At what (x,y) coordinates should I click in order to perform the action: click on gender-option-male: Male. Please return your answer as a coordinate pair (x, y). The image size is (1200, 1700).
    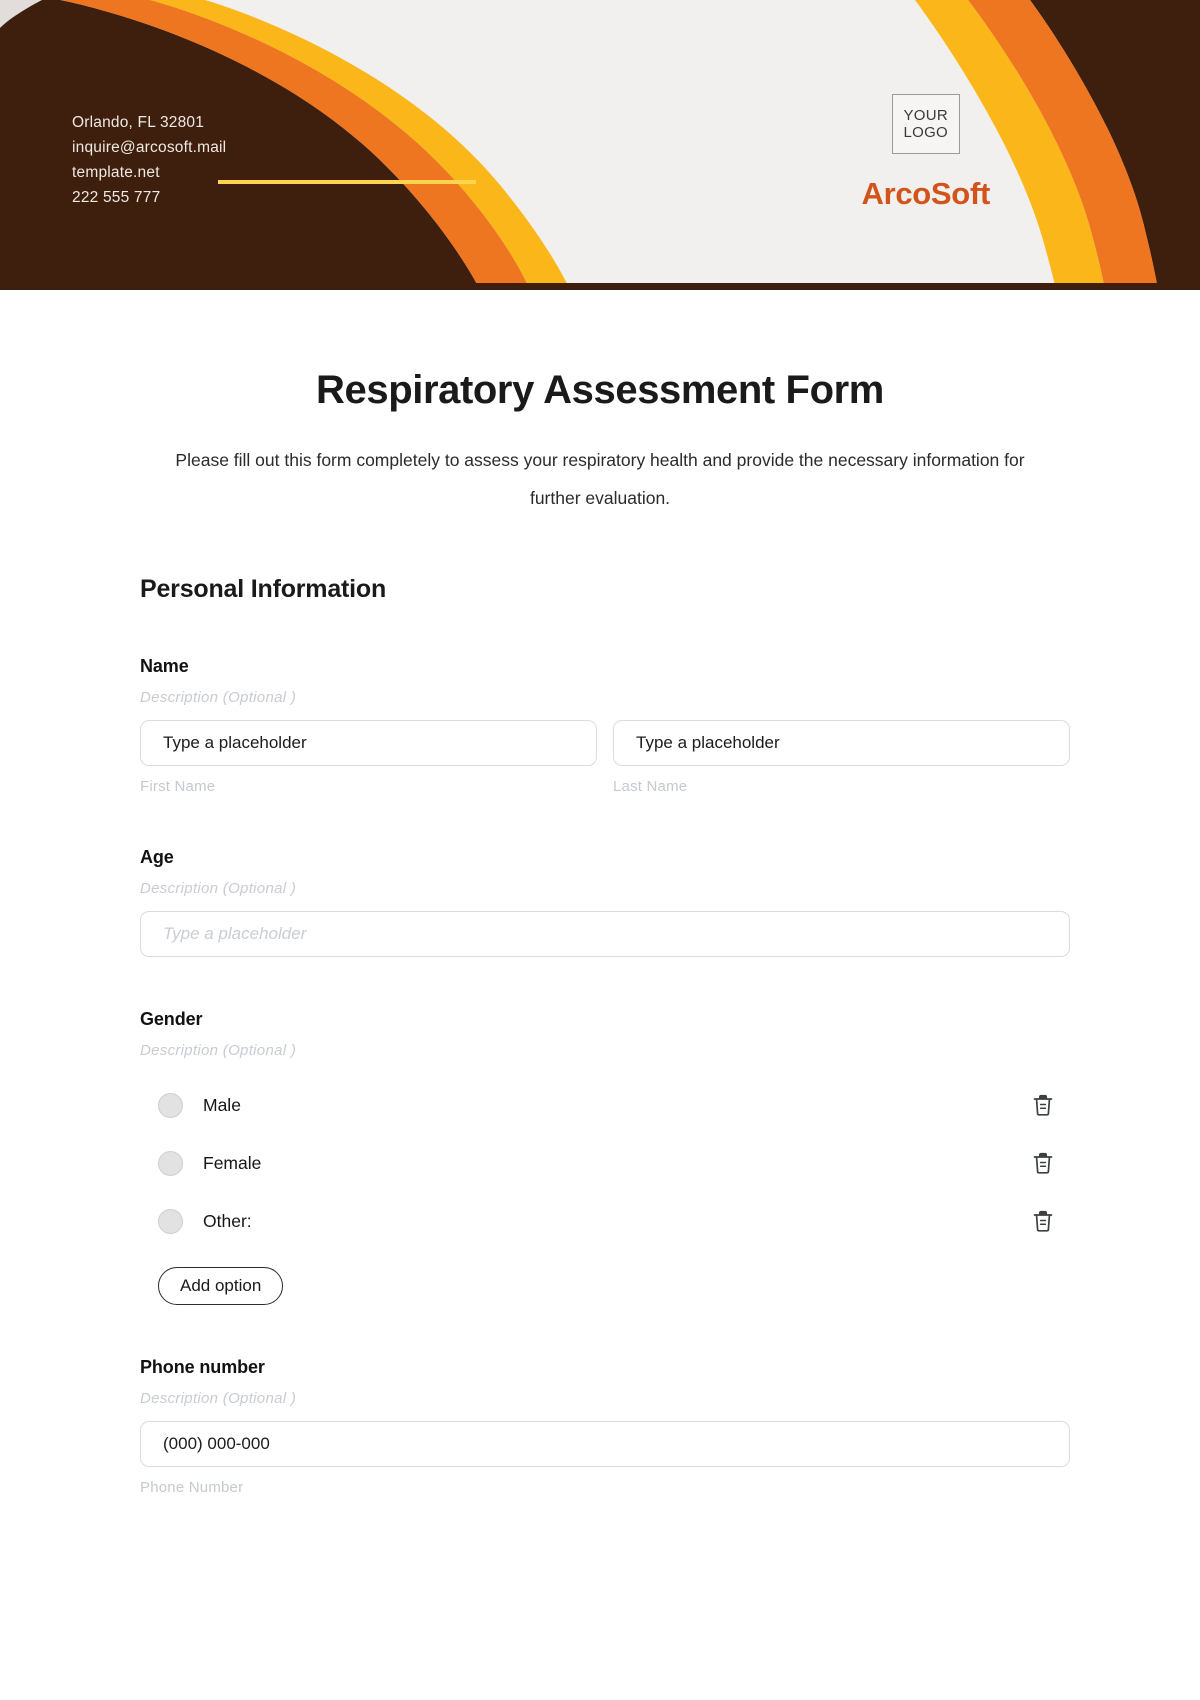
    Looking at the image, I should click on (605, 1105).